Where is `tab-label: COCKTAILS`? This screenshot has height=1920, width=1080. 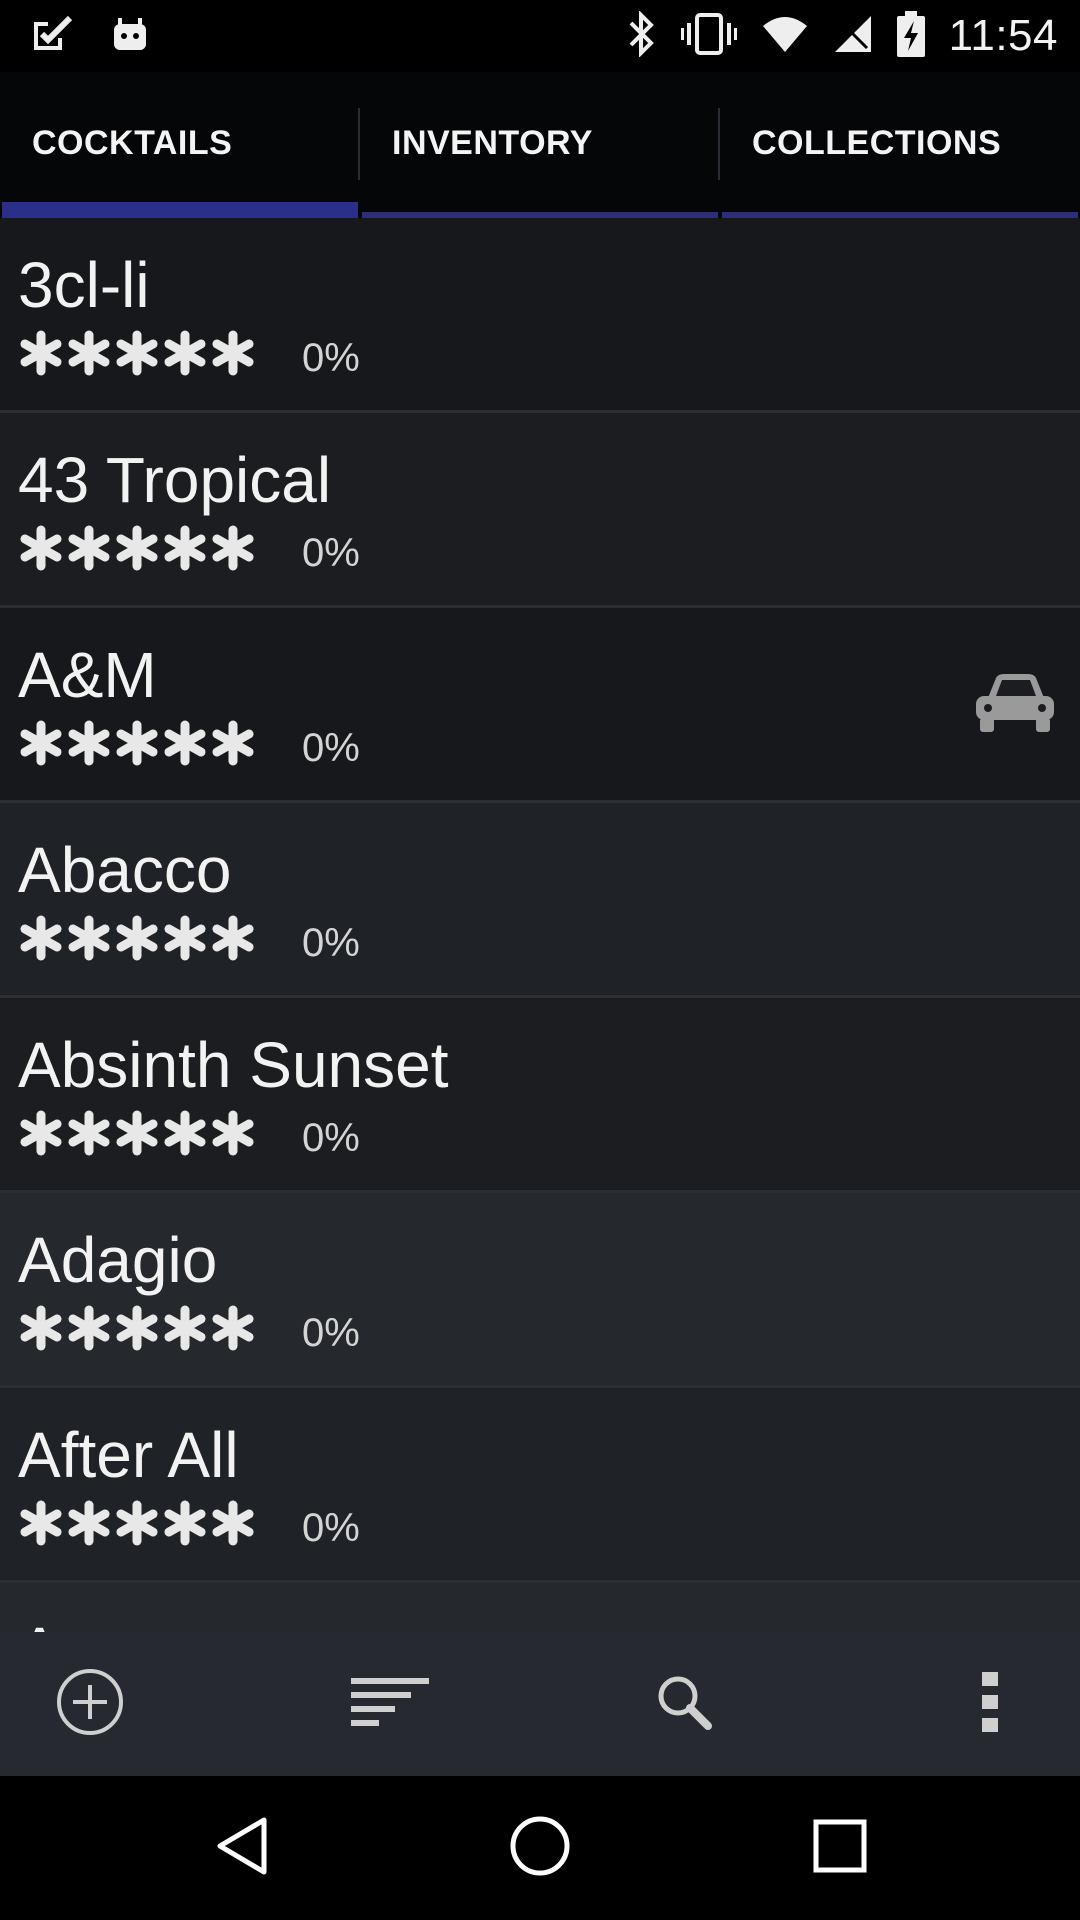 tab-label: COCKTAILS is located at coordinates (132, 143).